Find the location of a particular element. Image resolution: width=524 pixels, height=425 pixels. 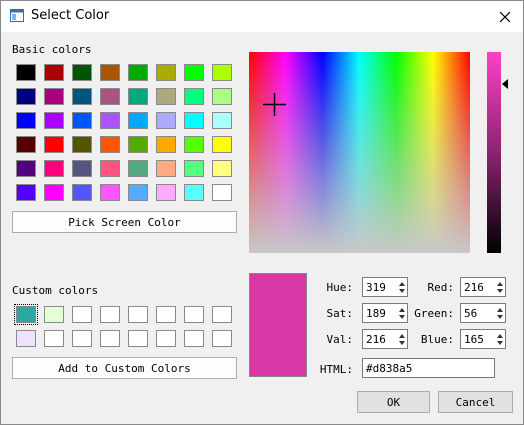

cancel-button: Cancel is located at coordinates (475, 402).